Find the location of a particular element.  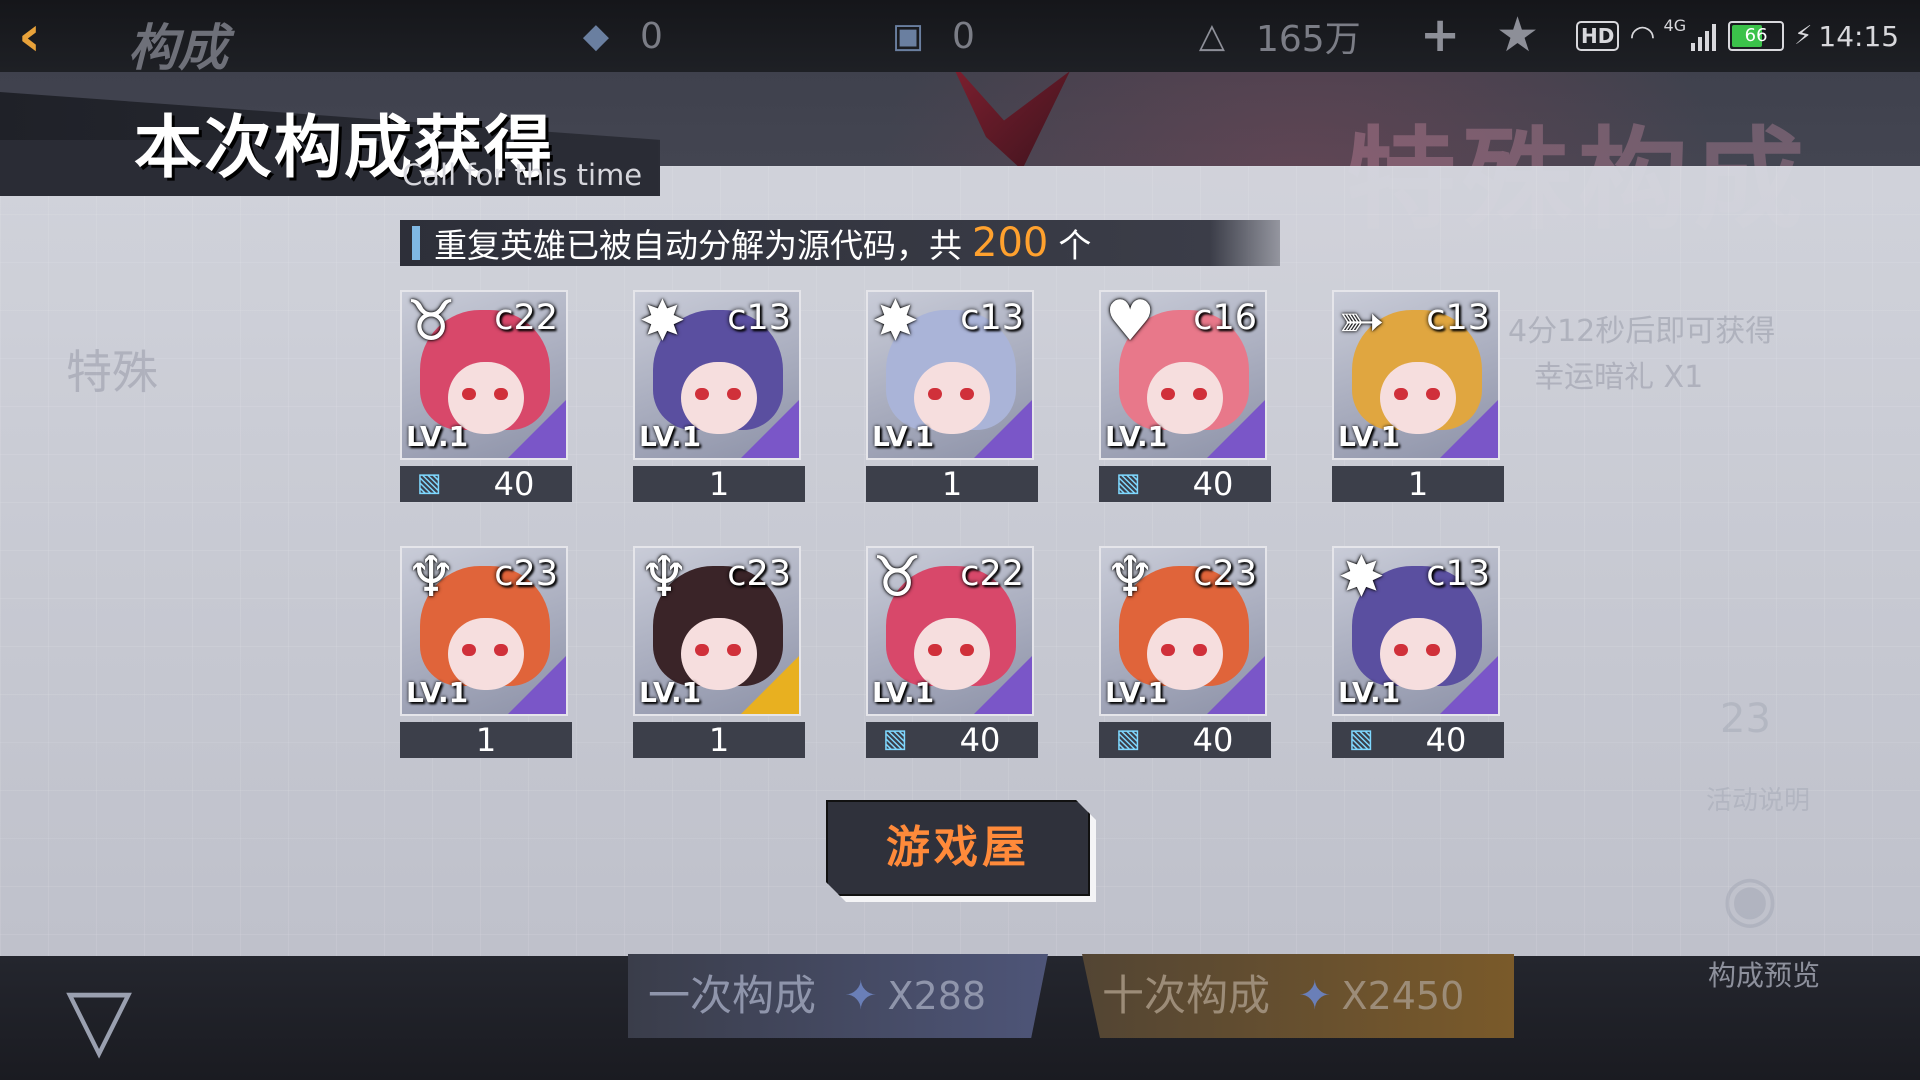

ten-cost-value: X2450 is located at coordinates (1403, 996).